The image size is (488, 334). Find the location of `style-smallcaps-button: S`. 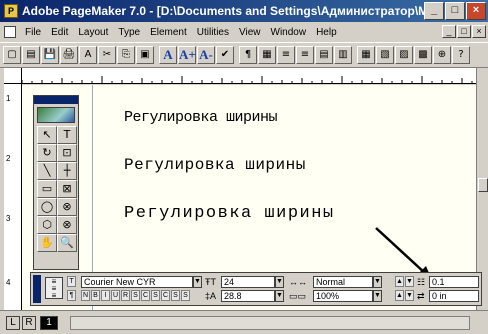

style-smallcaps-button: S is located at coordinates (155, 295).